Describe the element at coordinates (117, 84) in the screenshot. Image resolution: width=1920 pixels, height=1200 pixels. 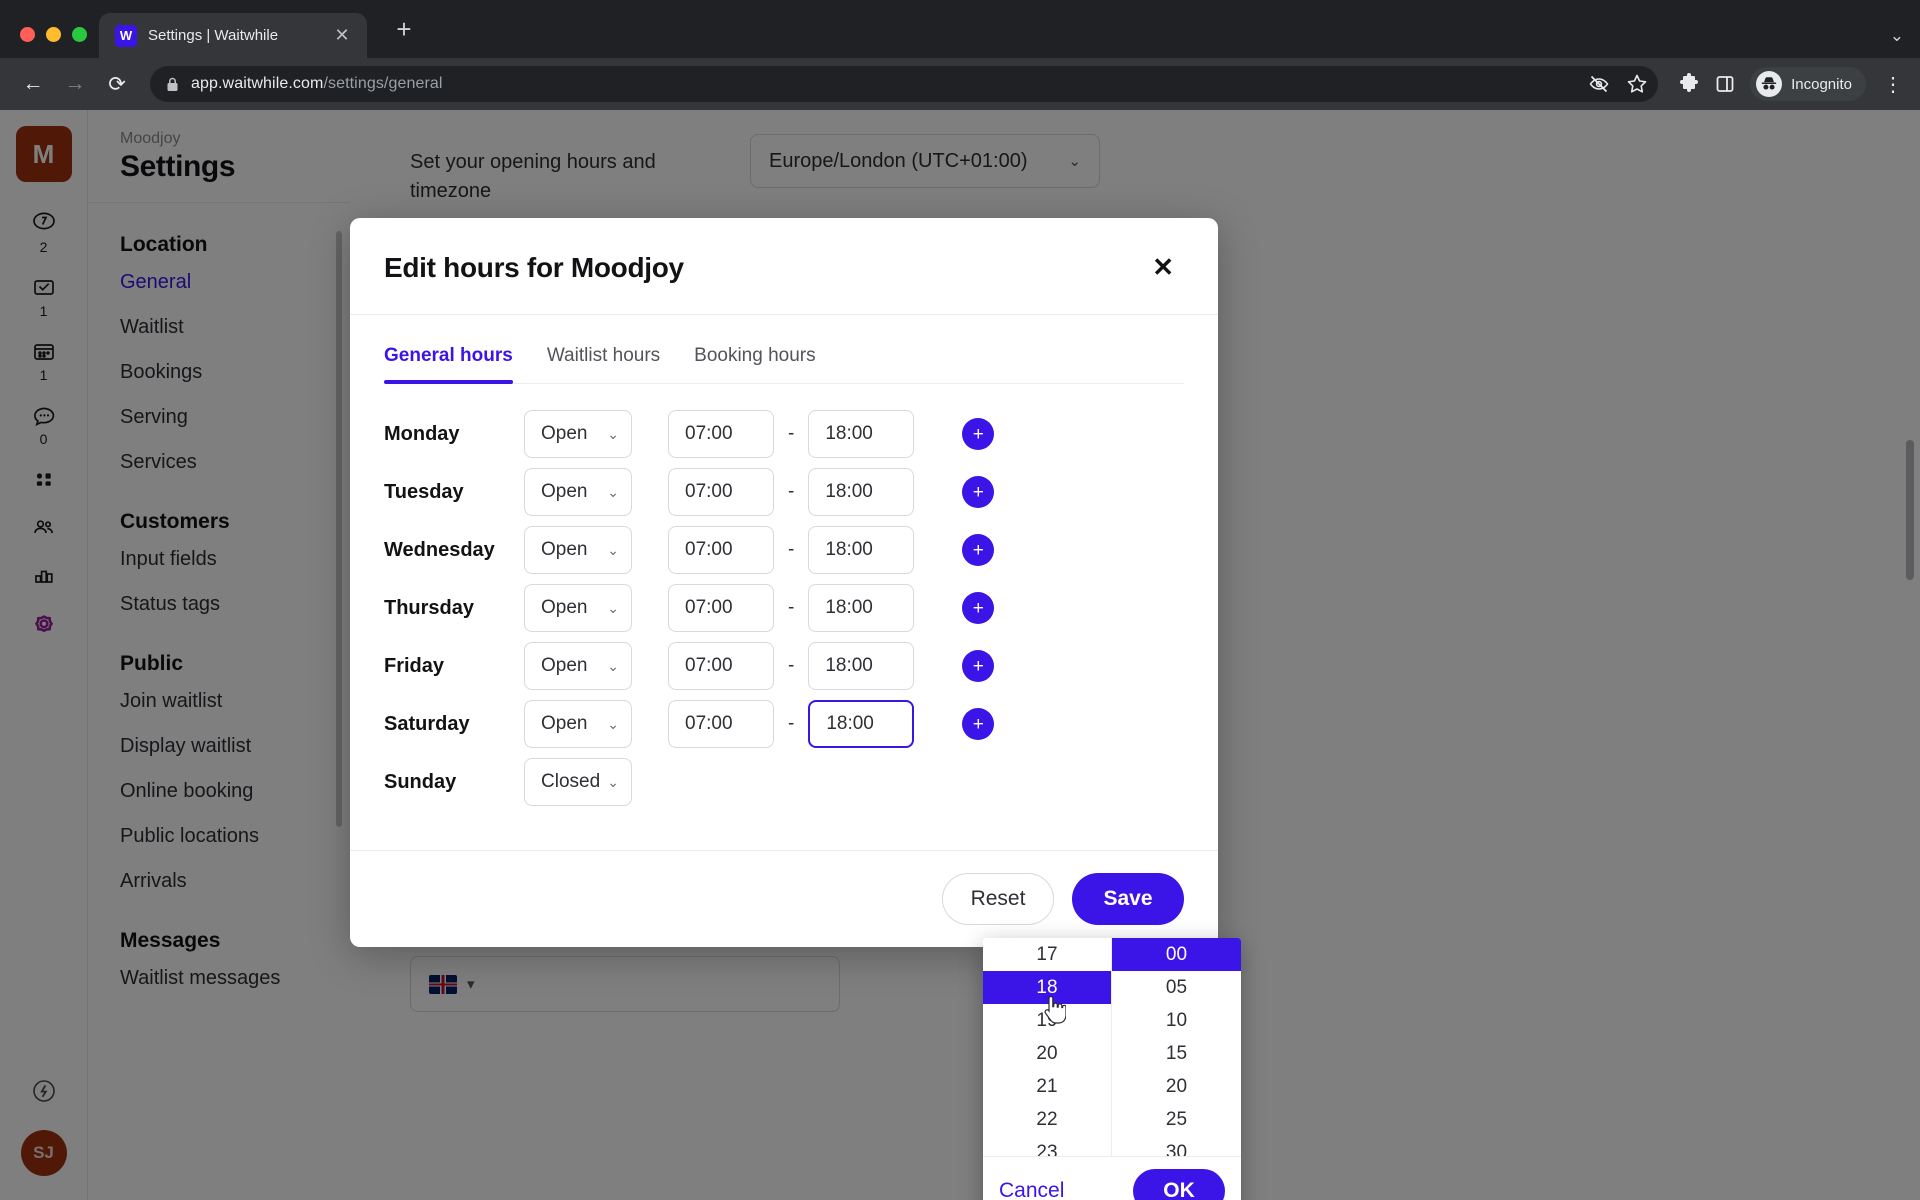
I see `reload-button: ⟳` at that location.